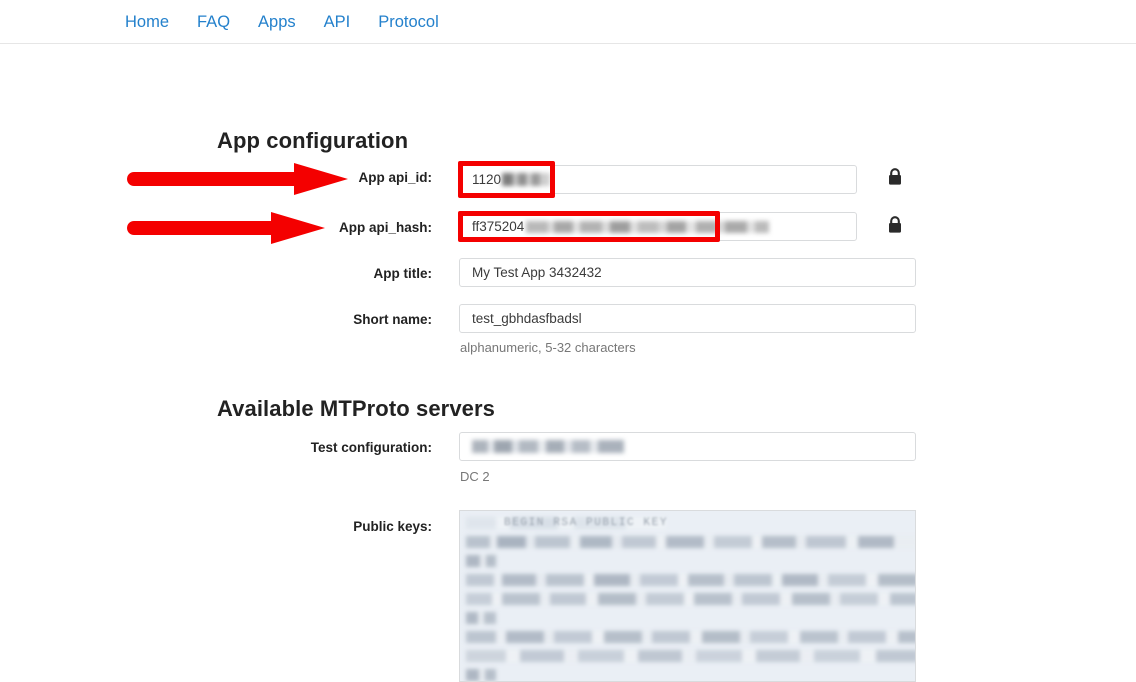  Describe the element at coordinates (506, 179) in the screenshot. I see `annotation-rect-api-id` at that location.